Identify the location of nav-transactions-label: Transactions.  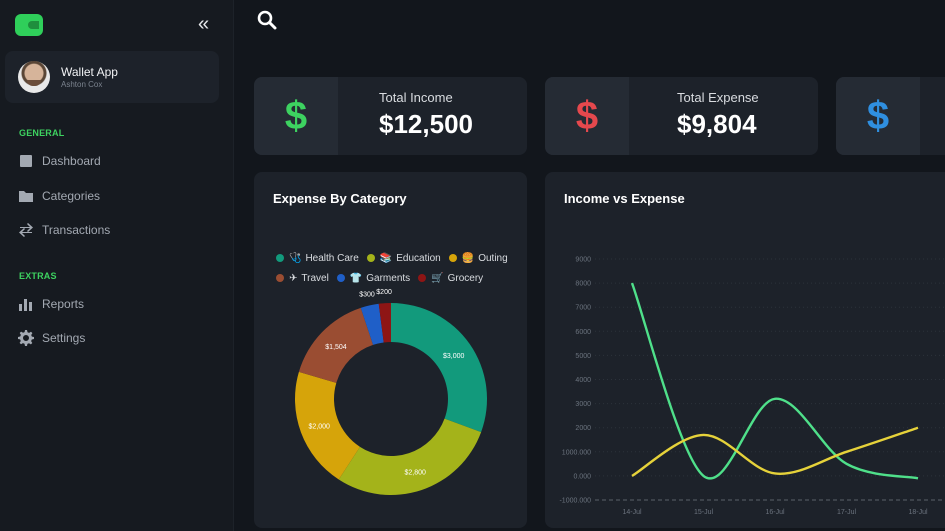
(76, 230).